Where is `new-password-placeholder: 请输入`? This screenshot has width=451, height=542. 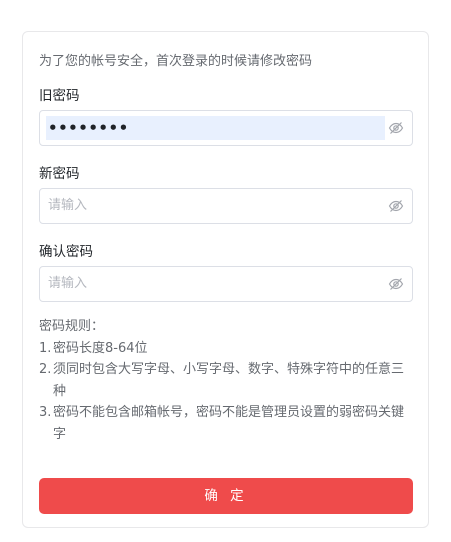 new-password-placeholder: 请输入 is located at coordinates (68, 205).